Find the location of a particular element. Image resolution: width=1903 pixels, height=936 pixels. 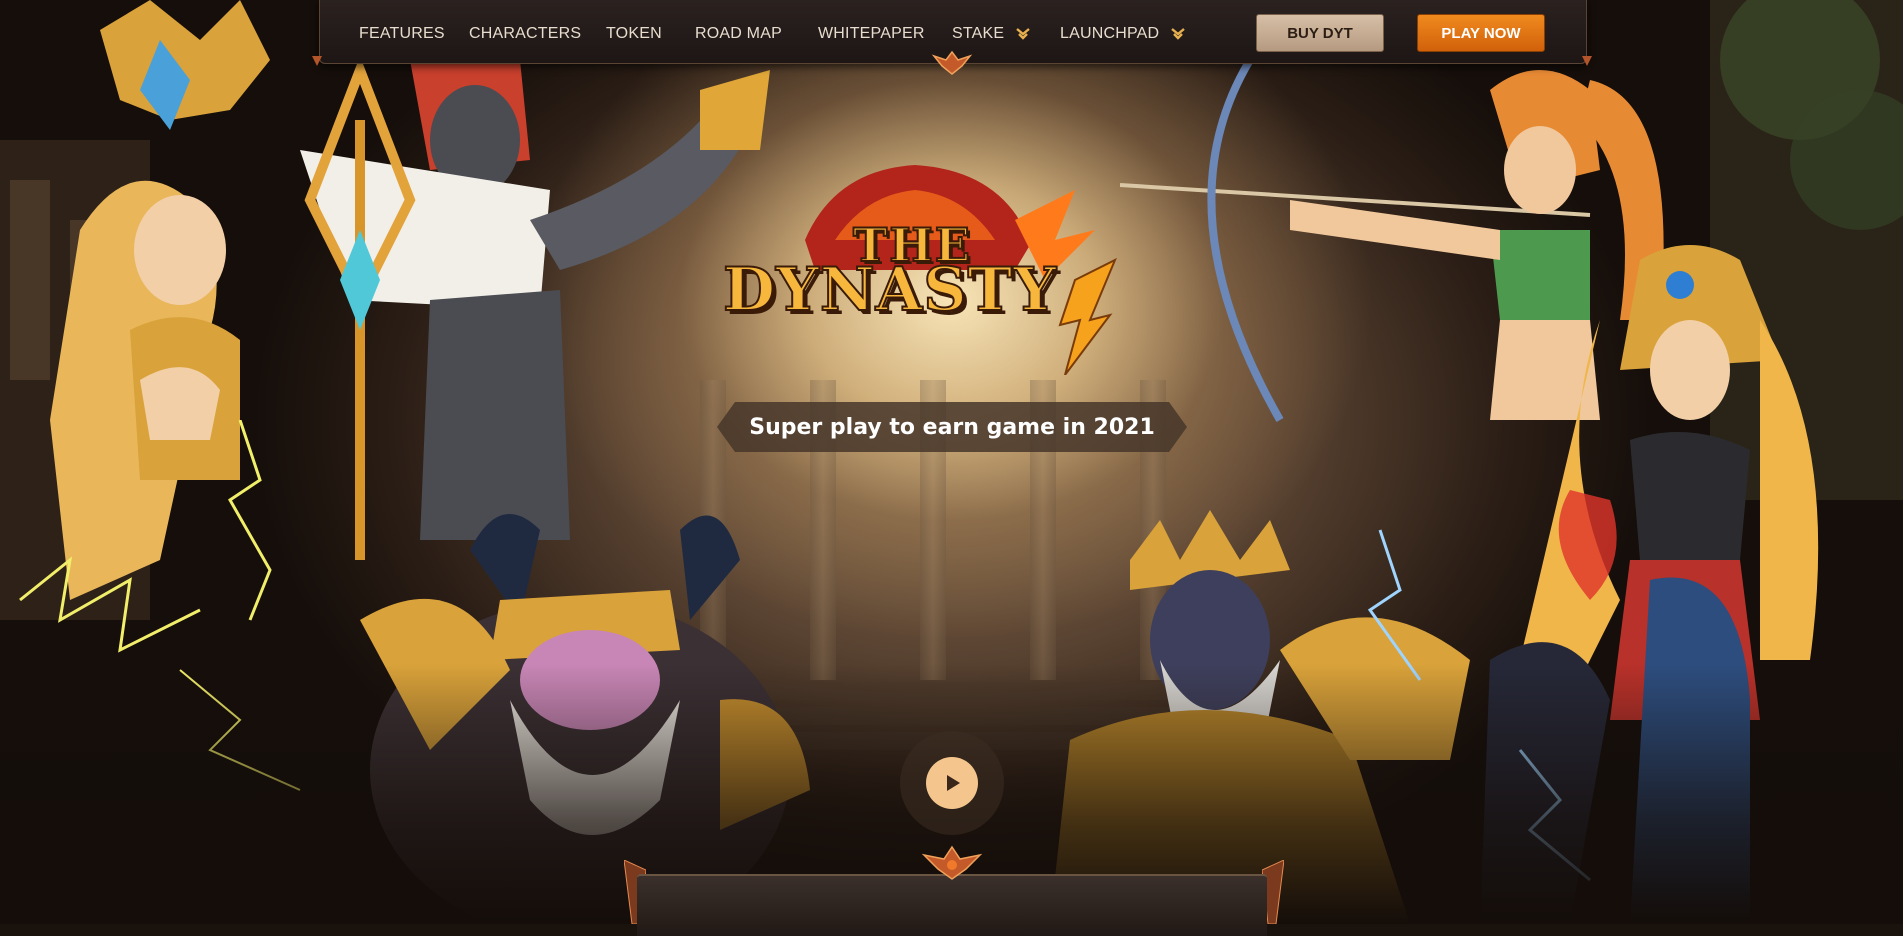

nav-label-stake: STAKE is located at coordinates (978, 33).